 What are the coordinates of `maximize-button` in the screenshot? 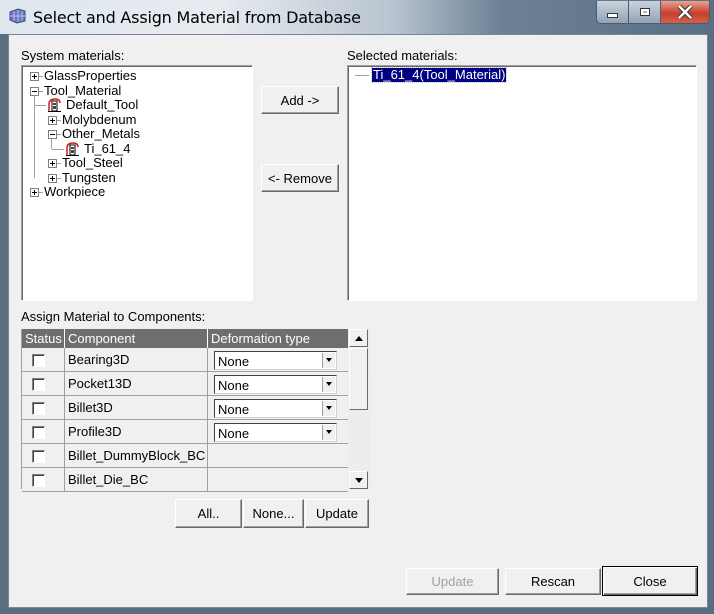 It's located at (645, 12).